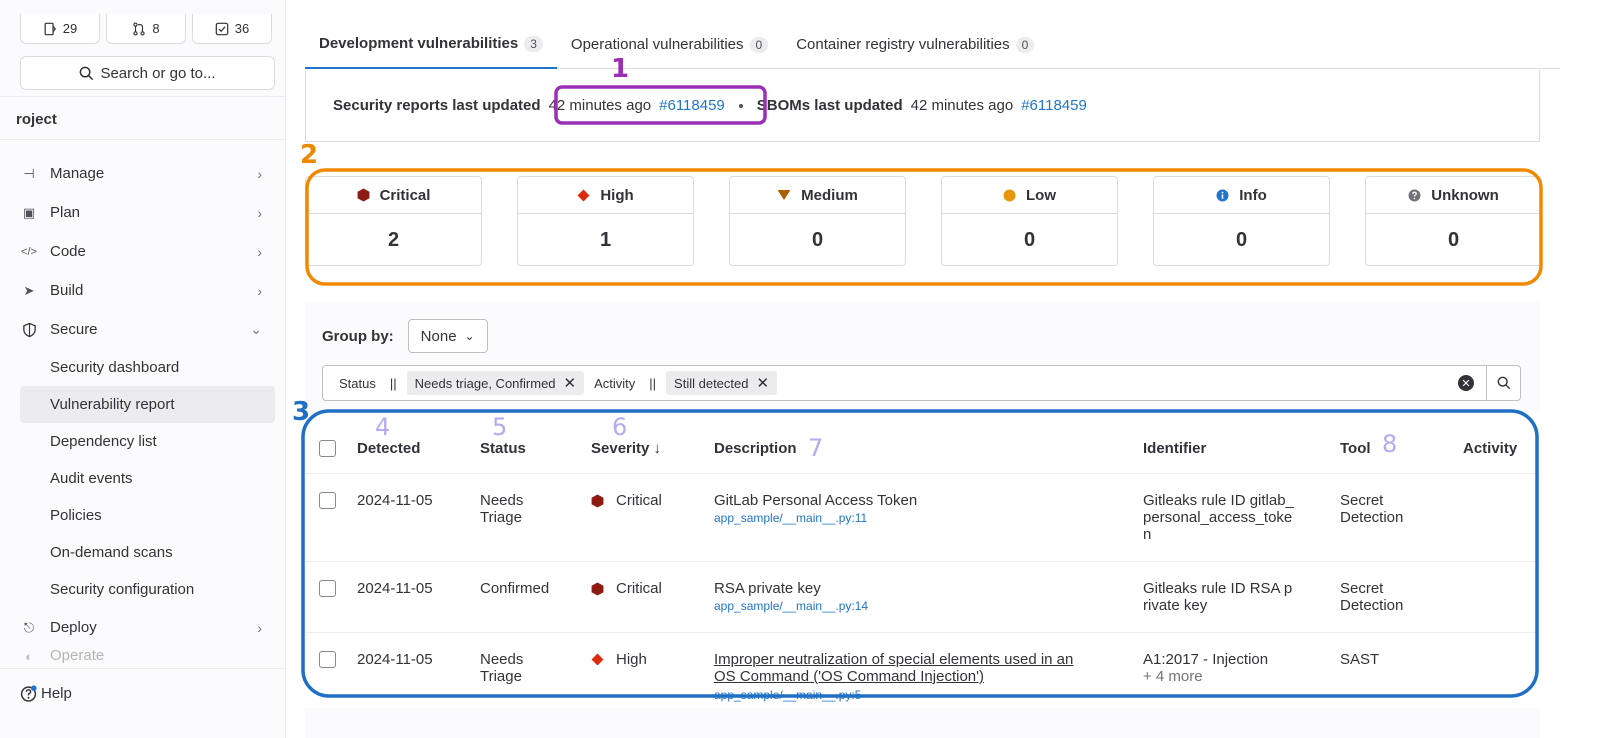 Image resolution: width=1598 pixels, height=738 pixels. Describe the element at coordinates (1362, 588) in the screenshot. I see `tool-text: Secret` at that location.